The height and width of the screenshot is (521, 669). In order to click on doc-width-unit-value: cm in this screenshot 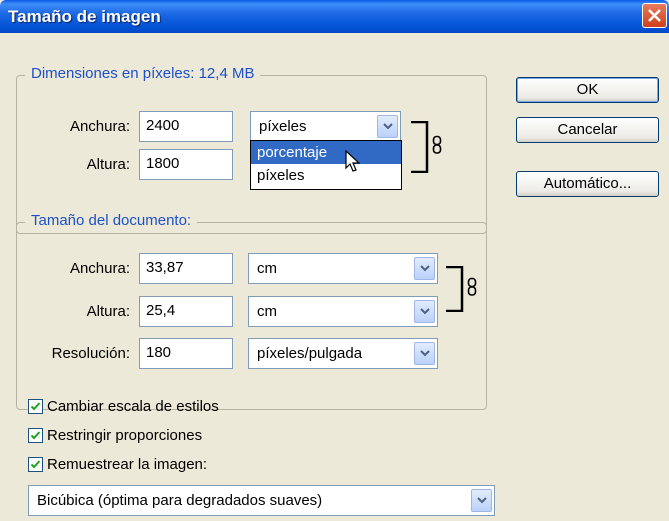, I will do `click(267, 268)`.